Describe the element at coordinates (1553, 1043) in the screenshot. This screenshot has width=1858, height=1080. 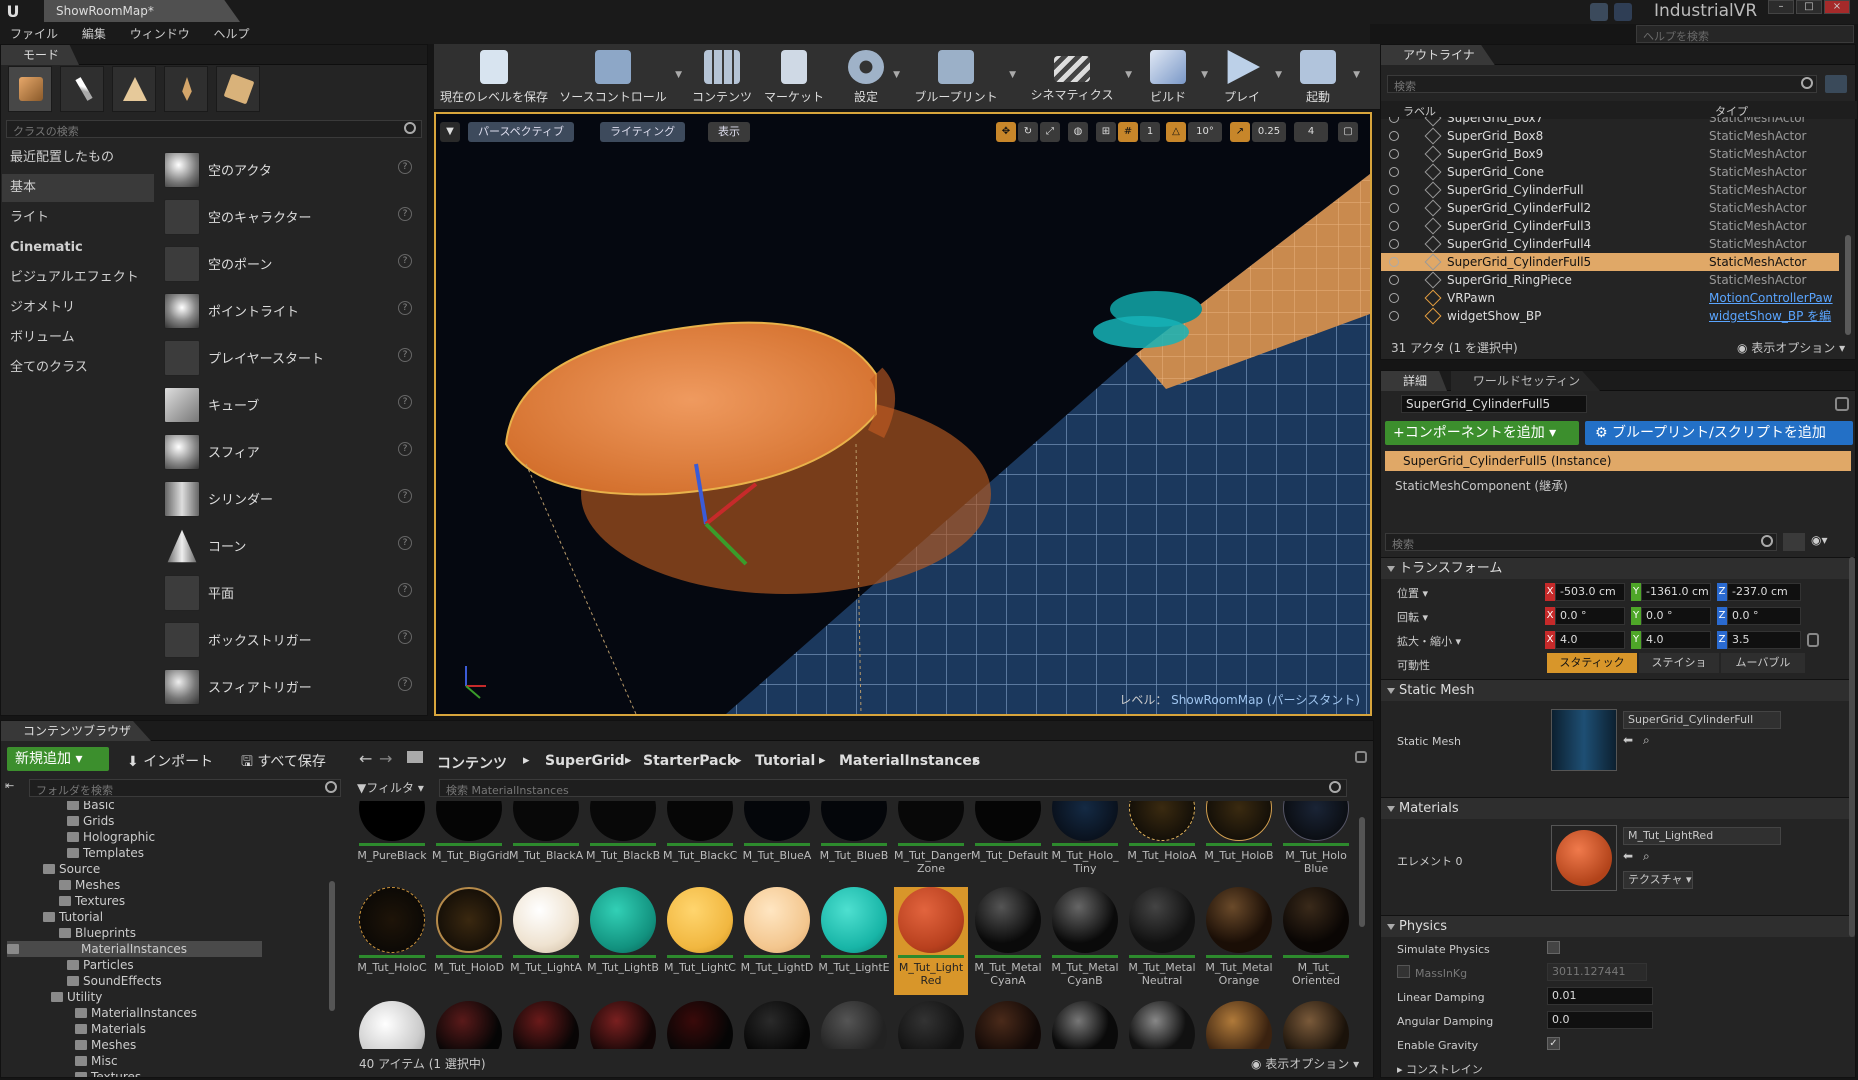
I see `enable-gravity-checkbox: ✓` at that location.